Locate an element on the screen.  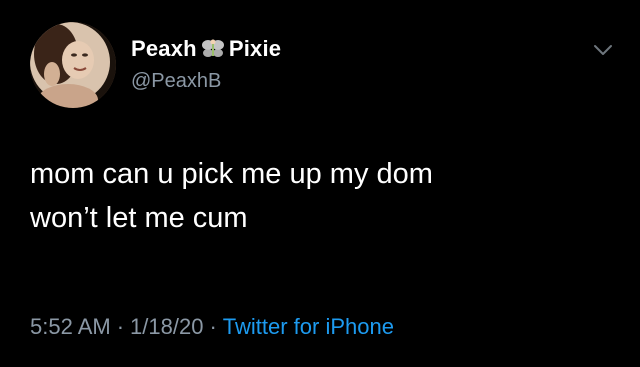
tweet-time: 5:52 AM is located at coordinates (70, 326).